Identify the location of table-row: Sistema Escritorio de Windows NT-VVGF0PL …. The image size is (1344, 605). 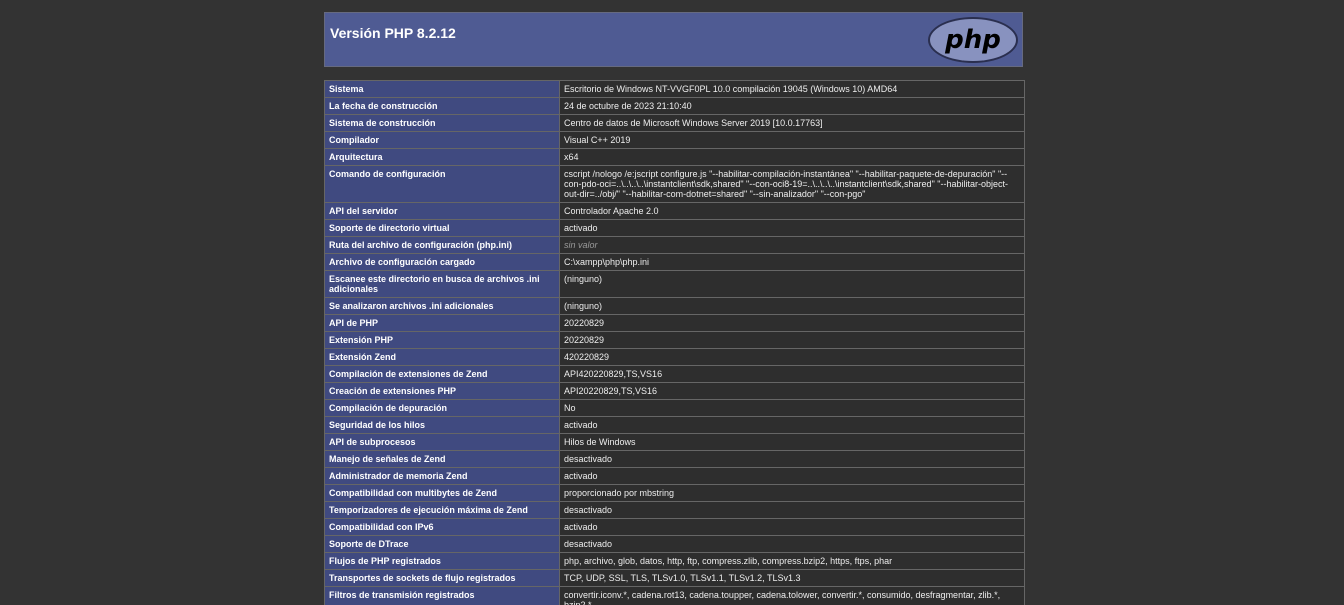
(674, 89).